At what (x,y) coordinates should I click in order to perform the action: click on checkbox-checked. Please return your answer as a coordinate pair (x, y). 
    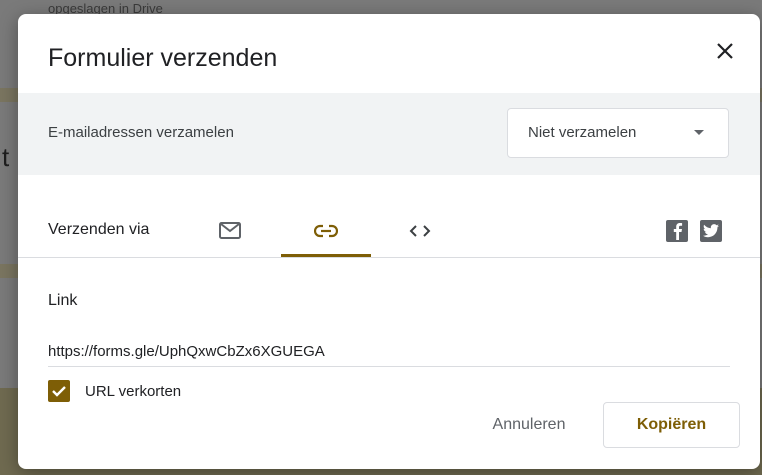
    Looking at the image, I should click on (59, 391).